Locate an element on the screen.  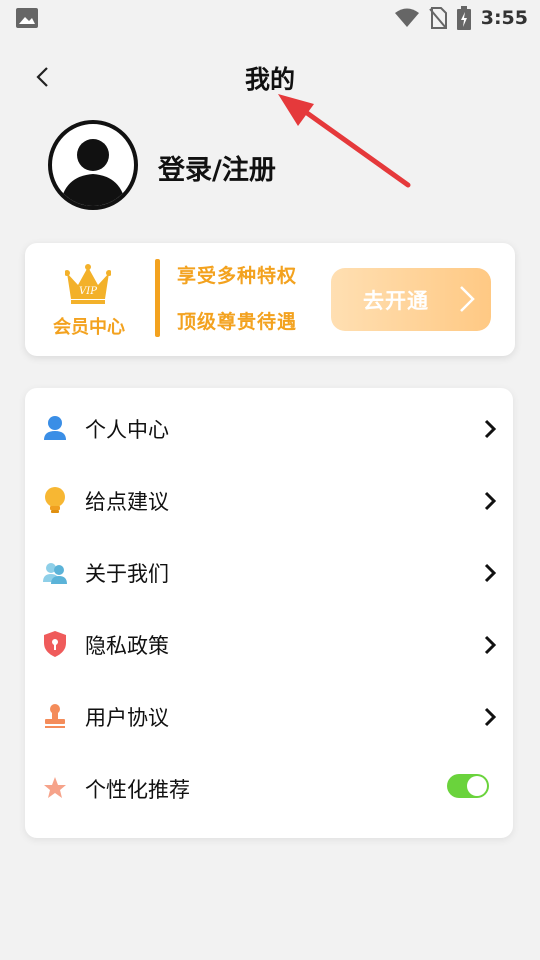
login-register-link: 登录/注册 is located at coordinates (217, 167).